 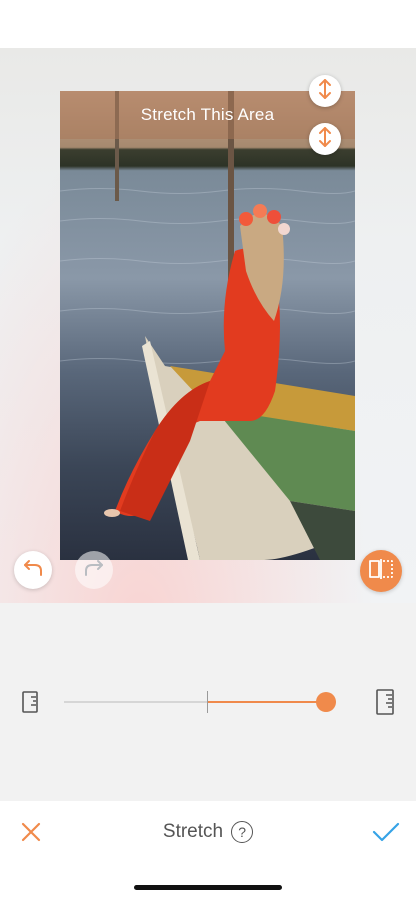 I want to click on undo-button, so click(x=33, y=570).